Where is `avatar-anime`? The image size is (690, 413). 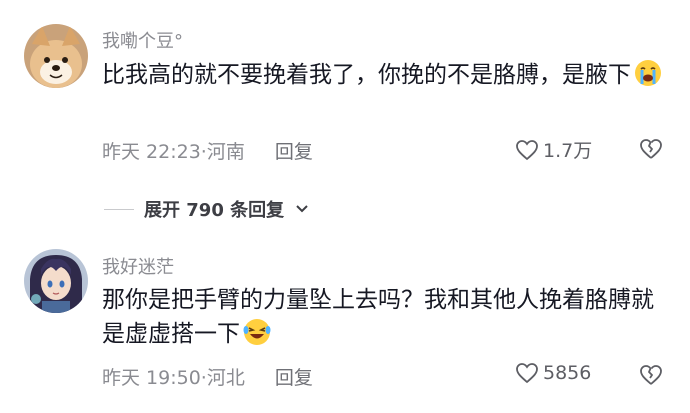
avatar-anime is located at coordinates (56, 281).